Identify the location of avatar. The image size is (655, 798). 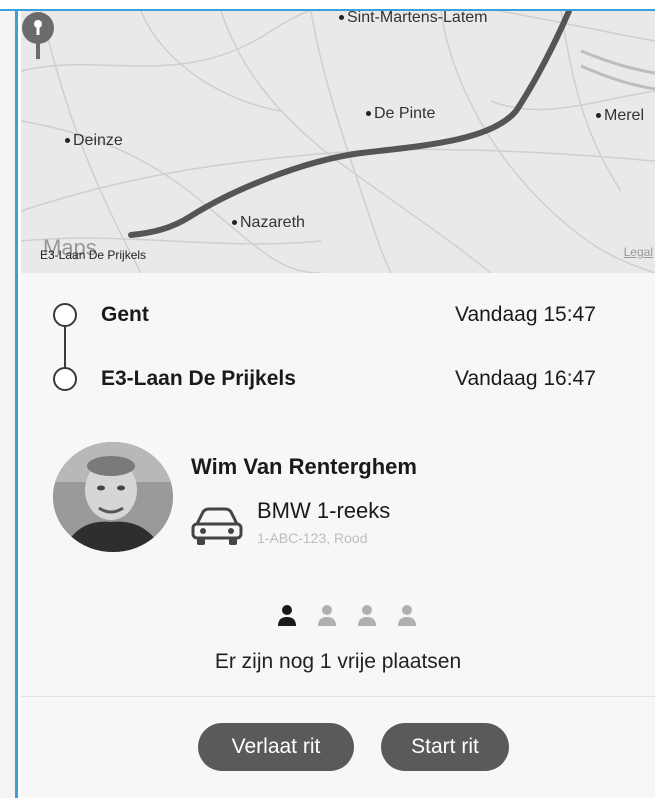
(113, 497).